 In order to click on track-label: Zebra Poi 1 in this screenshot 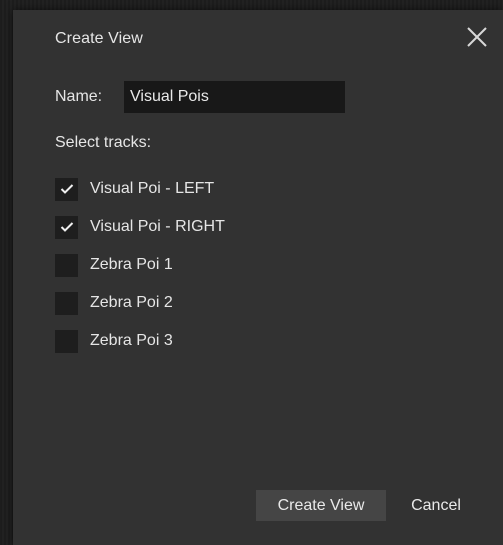, I will do `click(131, 264)`.